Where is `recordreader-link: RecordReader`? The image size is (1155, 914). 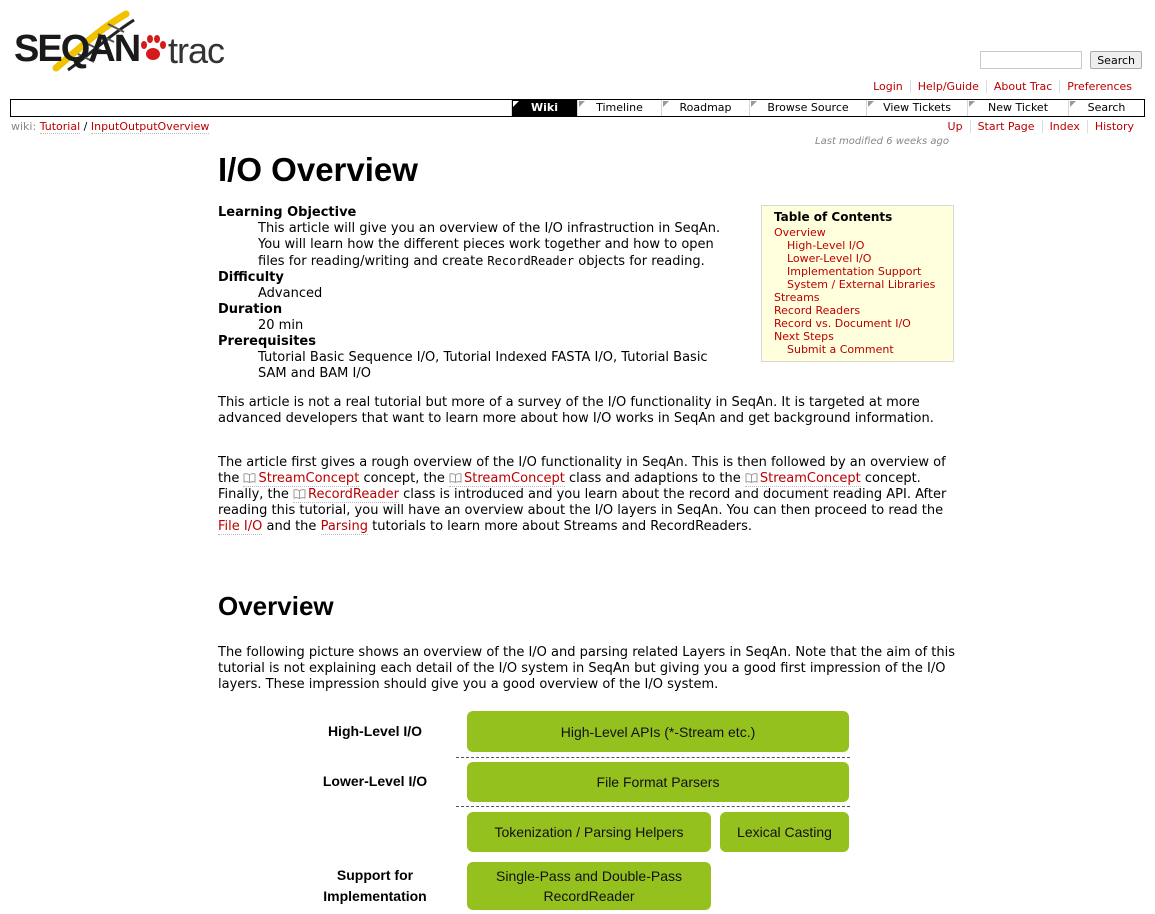
recordreader-link: RecordReader is located at coordinates (346, 495).